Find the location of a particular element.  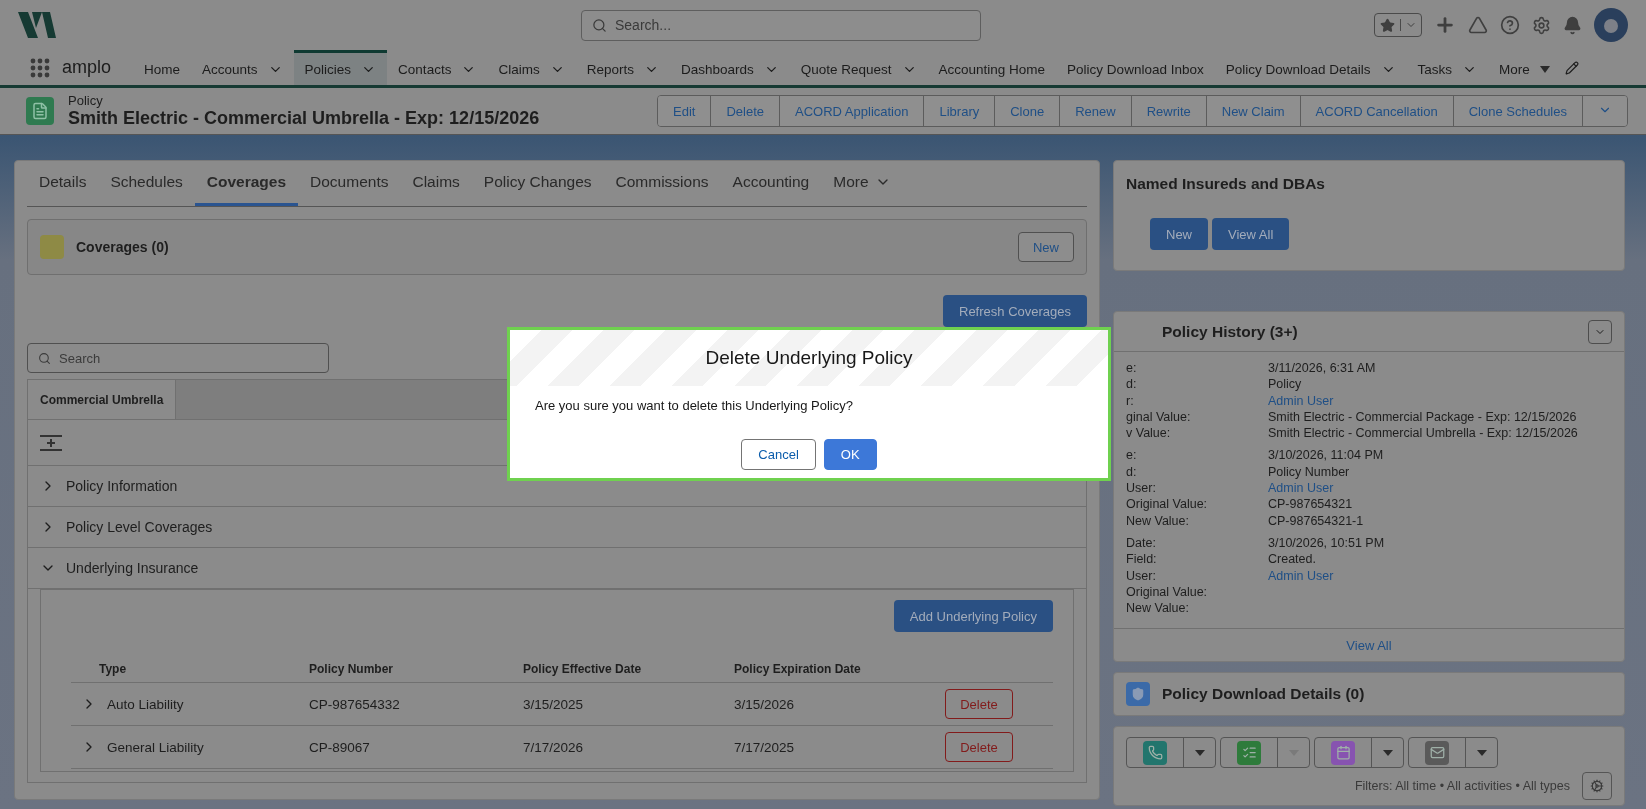

field-label: Original Value: is located at coordinates (1167, 504).